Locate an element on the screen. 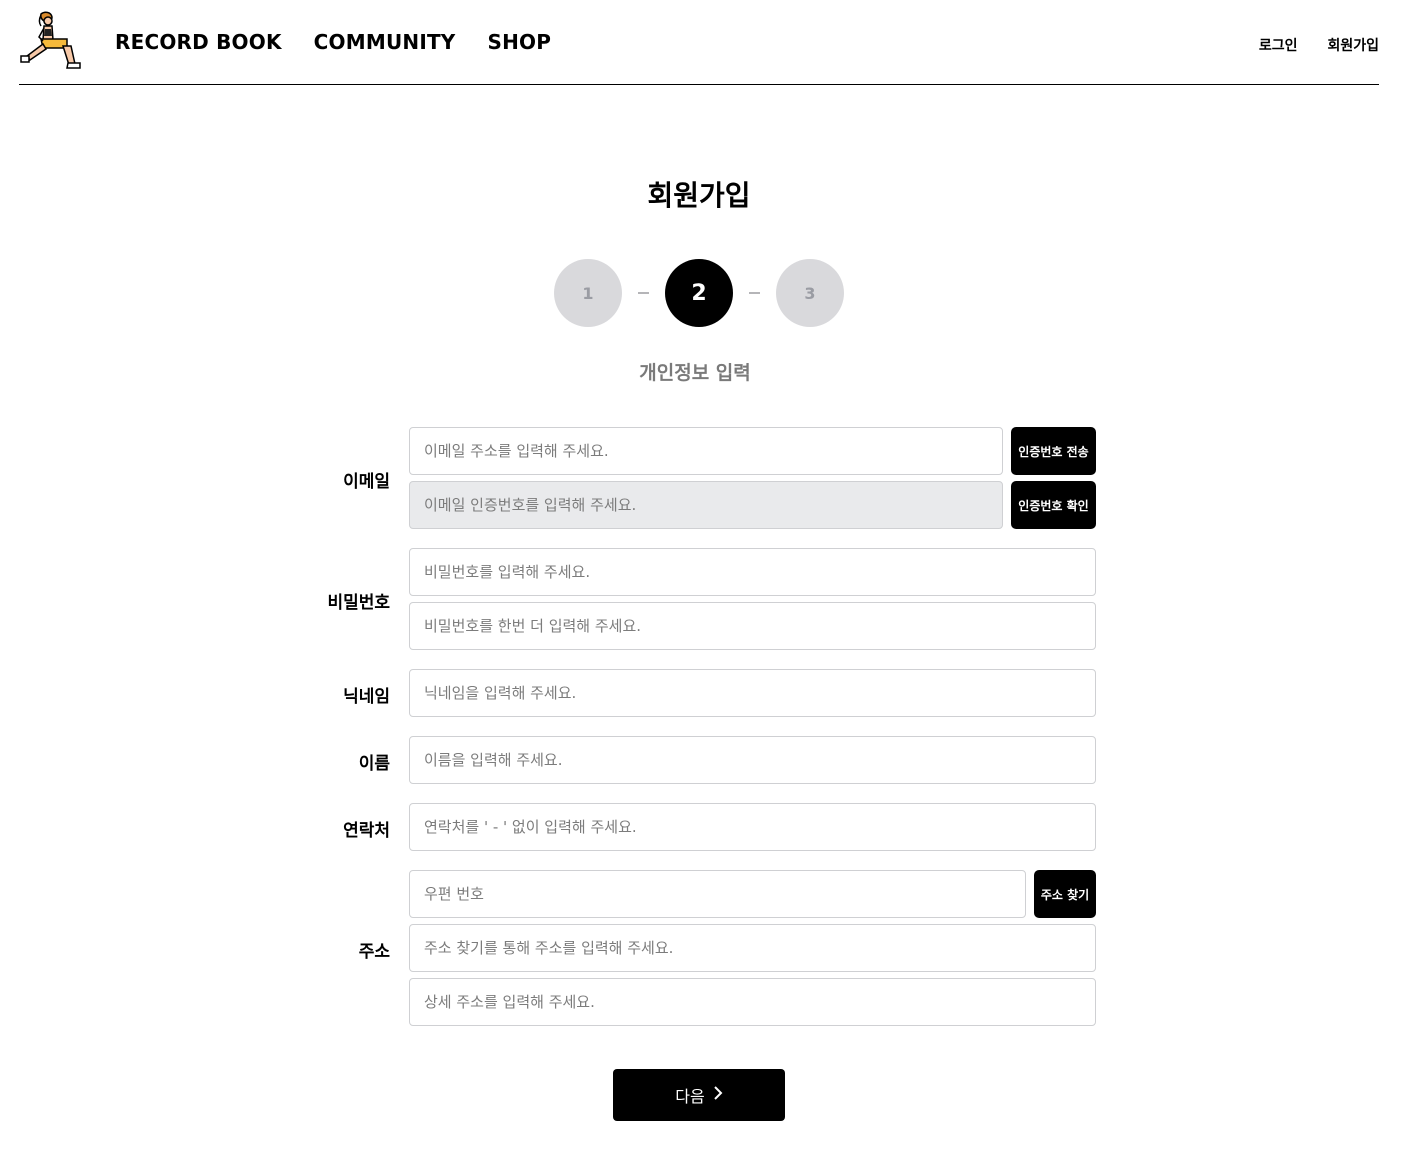 The width and height of the screenshot is (1416, 1164). email-code-field-wrapper is located at coordinates (706, 505).